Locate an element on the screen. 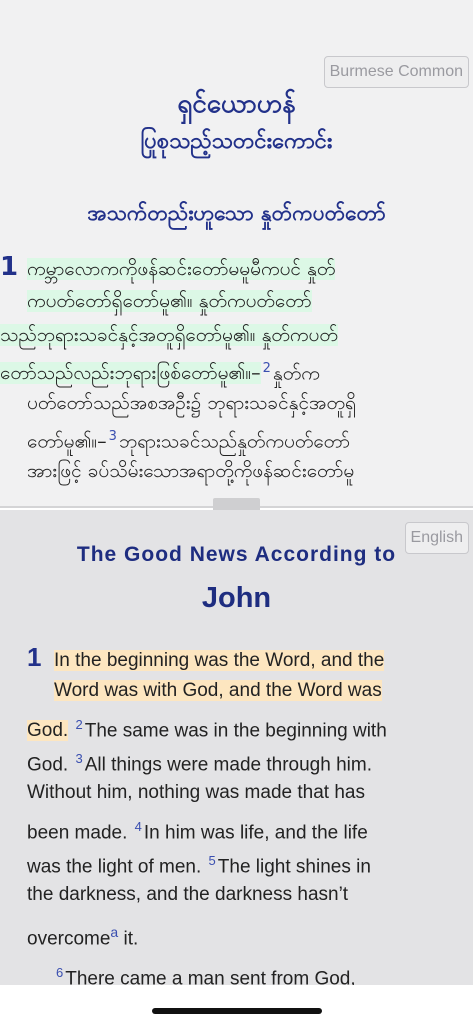  verse-4-text: was the light of men. is located at coordinates (114, 866).